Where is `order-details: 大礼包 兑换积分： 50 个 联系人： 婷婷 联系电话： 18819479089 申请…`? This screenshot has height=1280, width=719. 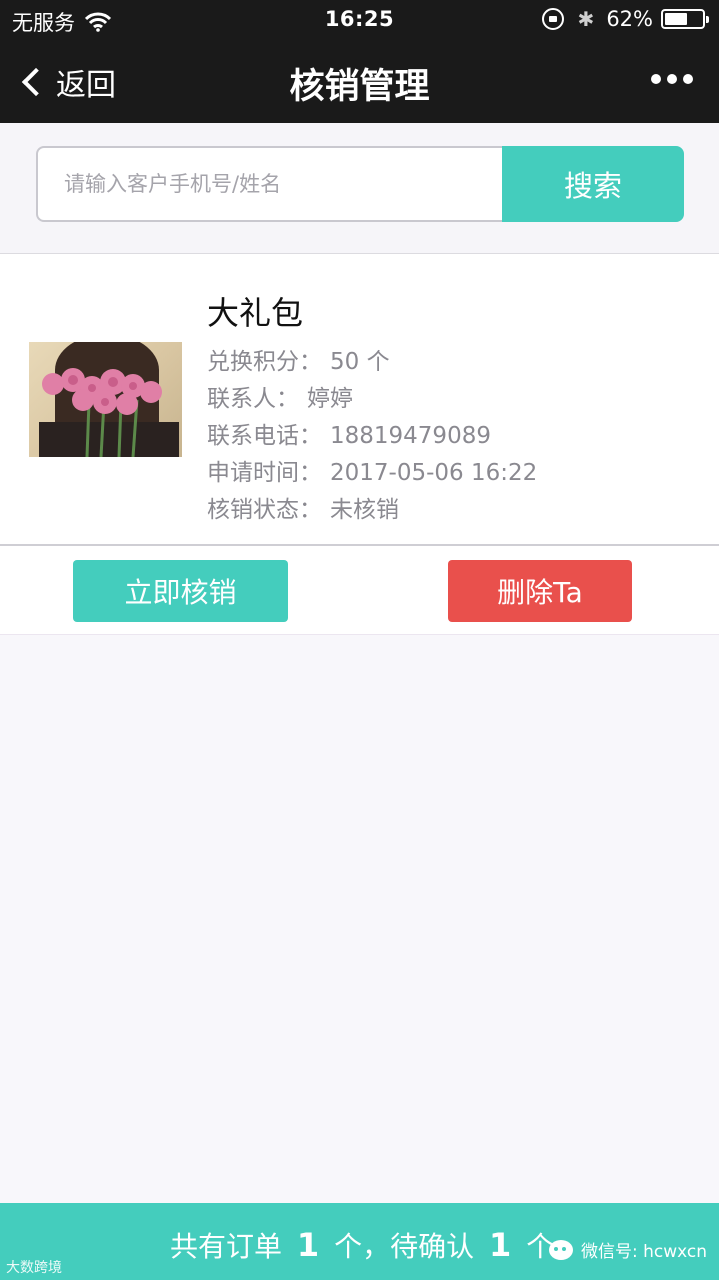 order-details: 大礼包 兑换积分： 50 个 联系人： 婷婷 联系电话： 18819479089 申请… is located at coordinates (372, 408).